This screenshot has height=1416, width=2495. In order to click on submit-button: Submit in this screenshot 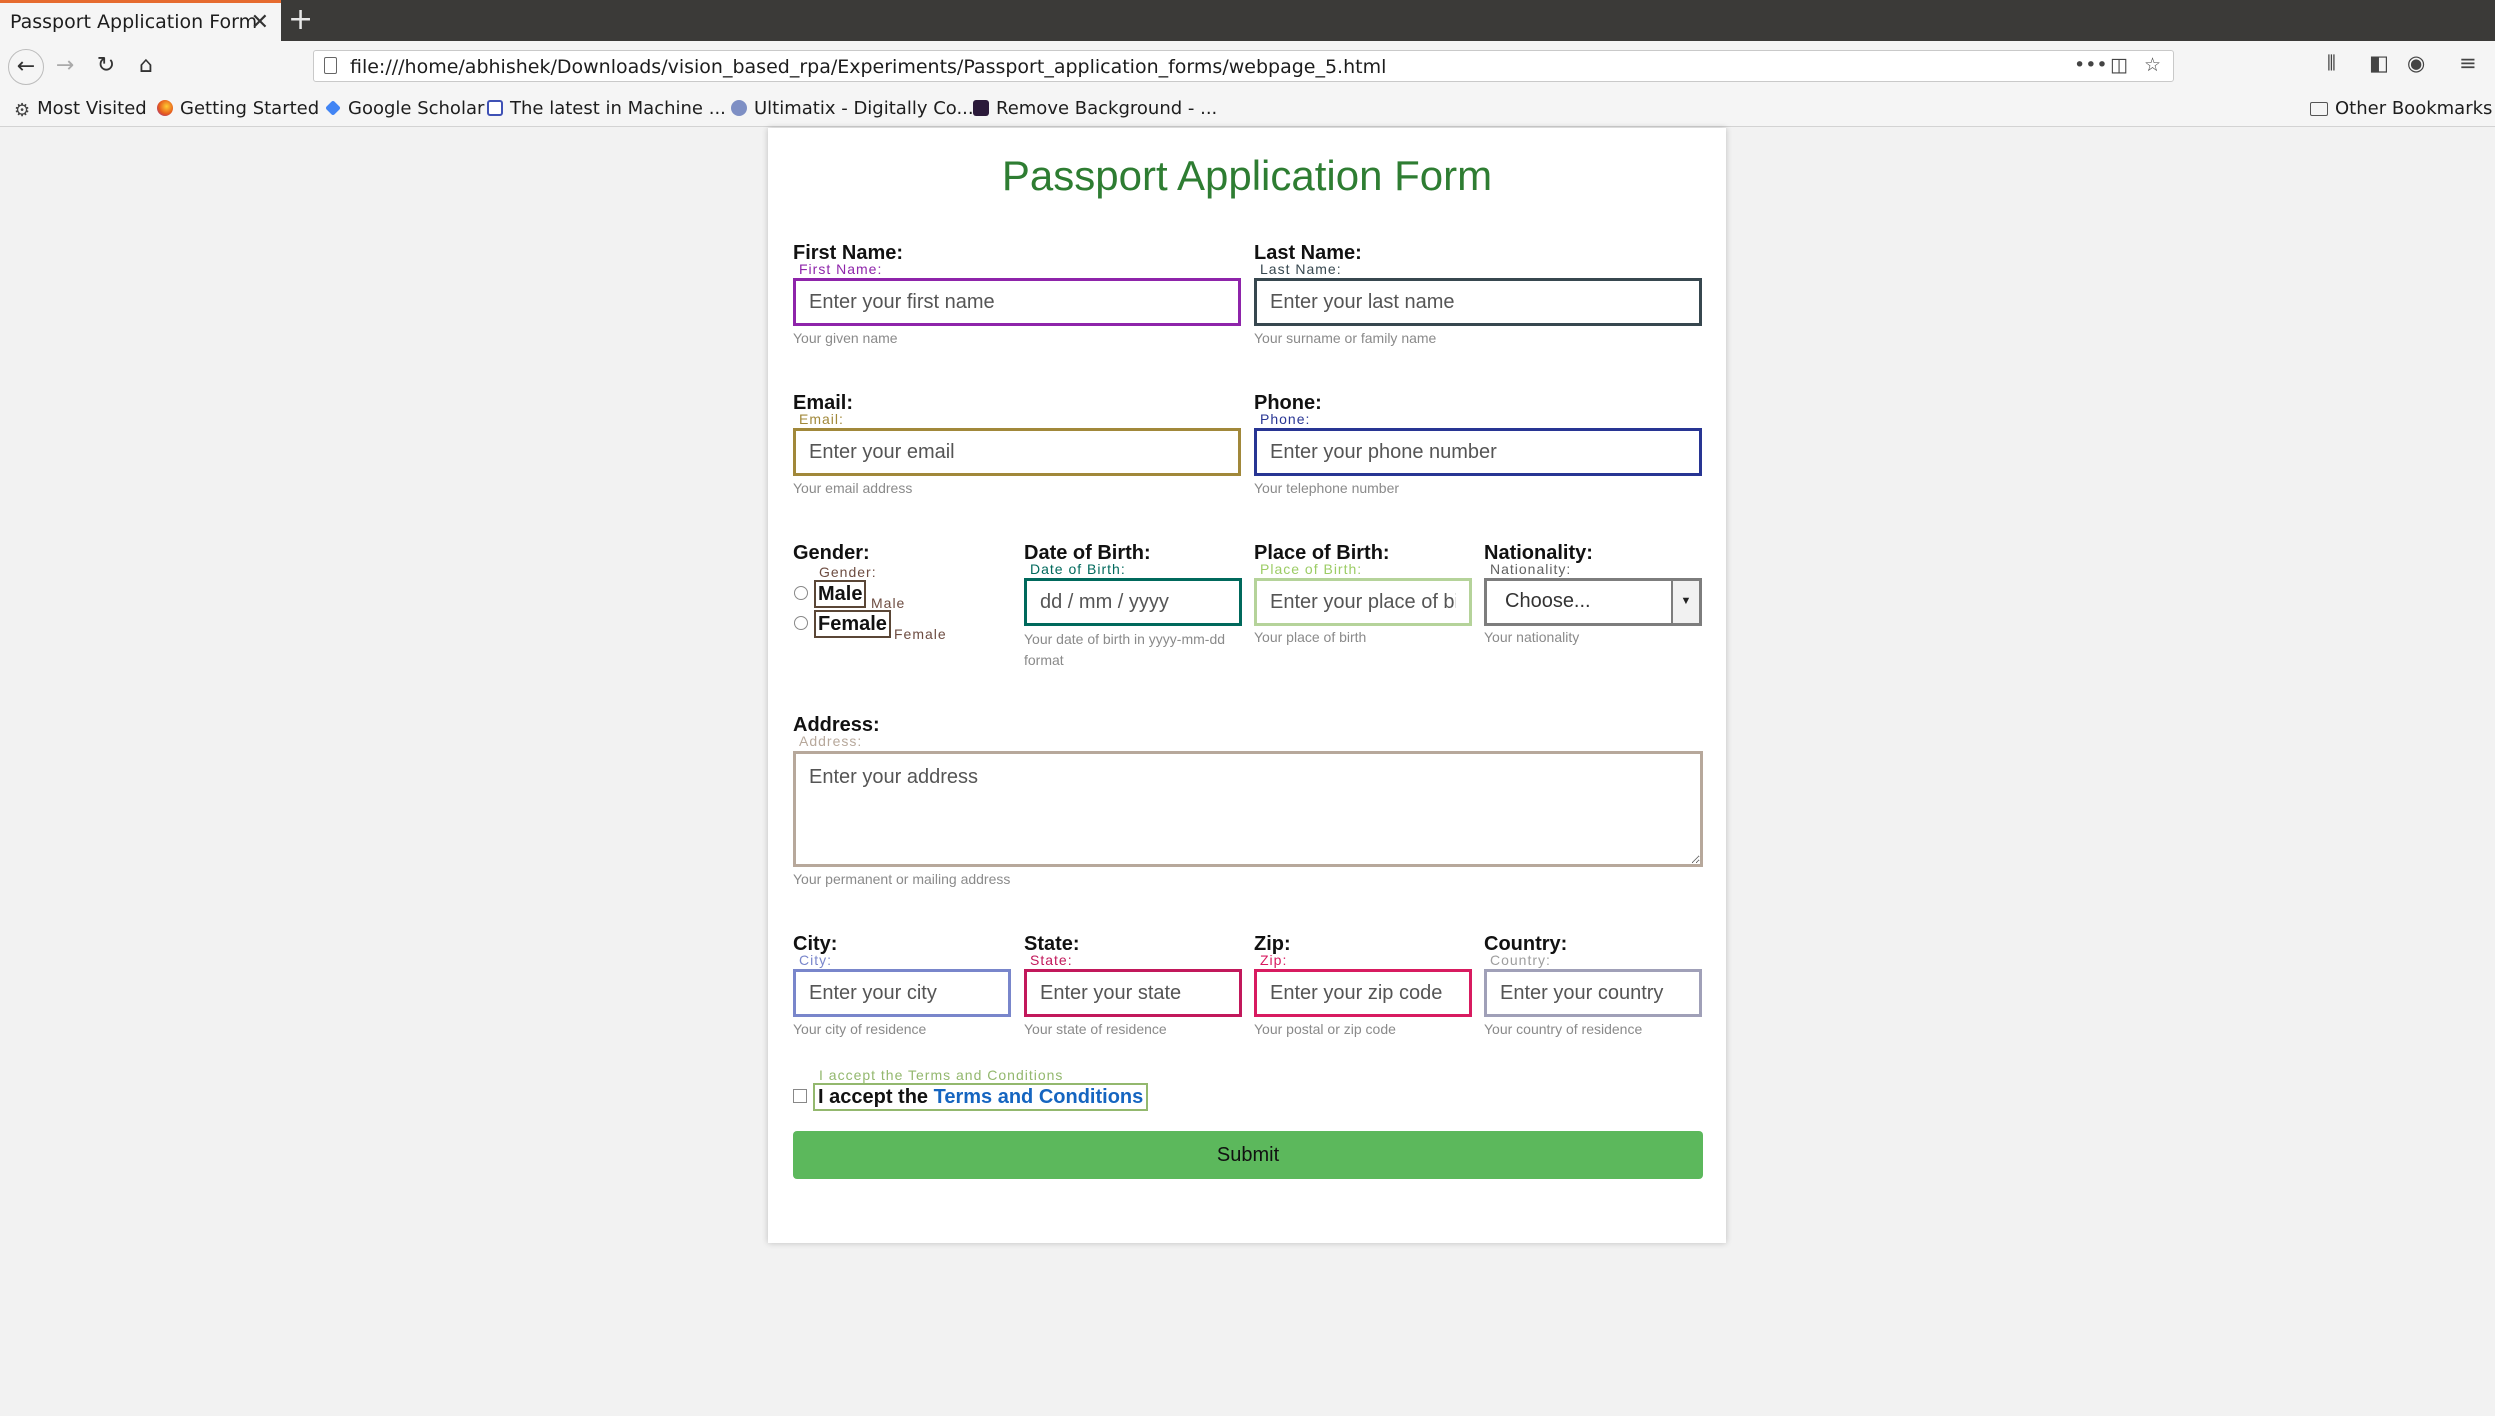, I will do `click(1248, 1155)`.